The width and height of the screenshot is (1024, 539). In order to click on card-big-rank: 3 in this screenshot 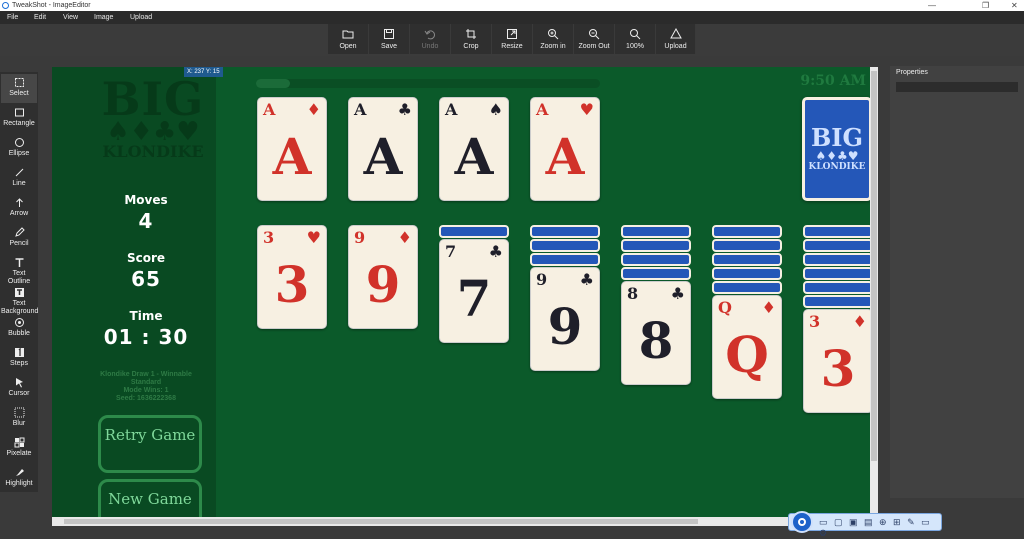, I will do `click(838, 368)`.